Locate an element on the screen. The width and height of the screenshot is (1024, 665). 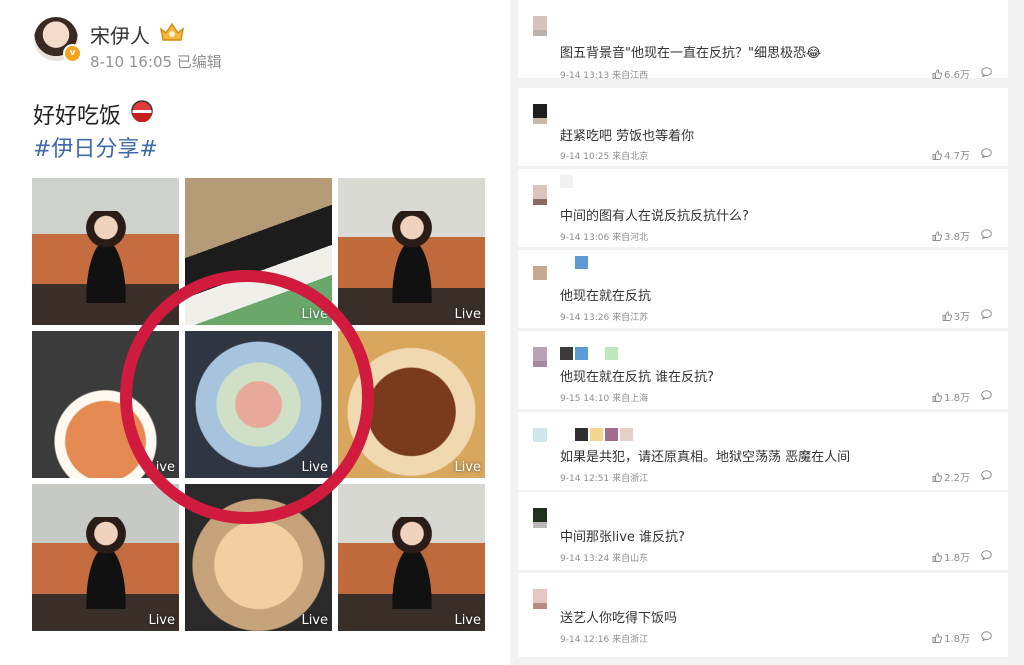
photo-9: Live is located at coordinates (411, 557).